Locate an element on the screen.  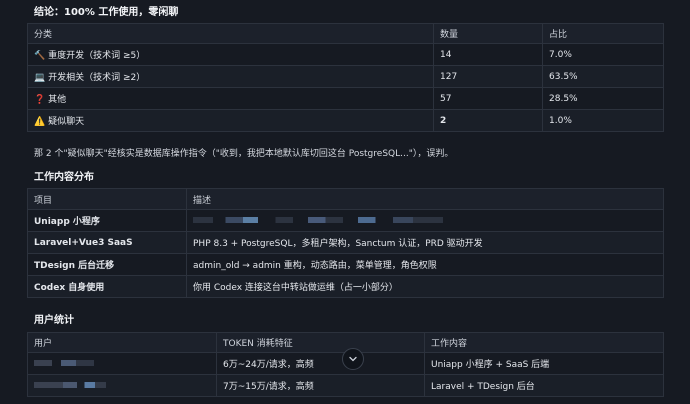
table-row: ❓ 其他 57 28.5% is located at coordinates (345, 98).